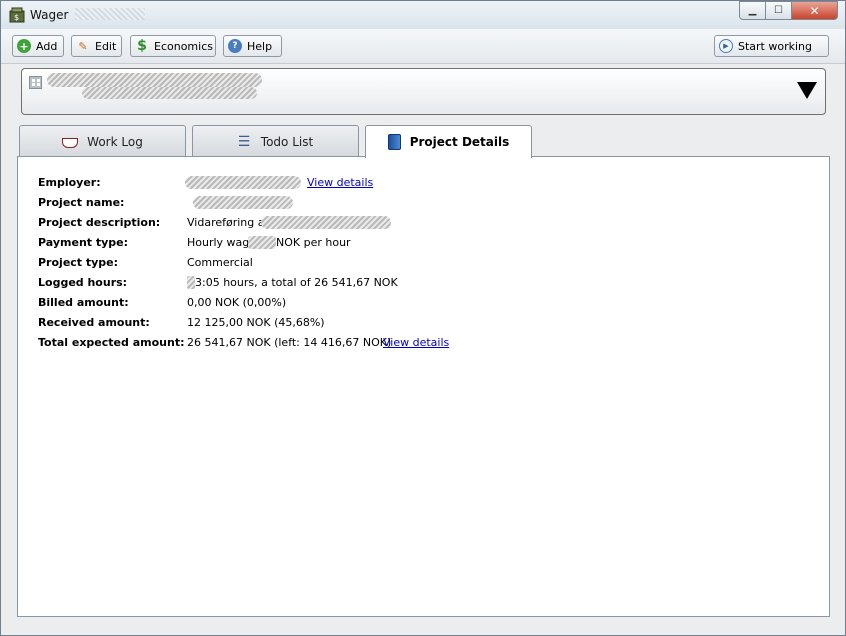 The width and height of the screenshot is (846, 636). I want to click on logged-hours-value: 3:05 hours, a total of 26 541,67 NOK, so click(296, 282).